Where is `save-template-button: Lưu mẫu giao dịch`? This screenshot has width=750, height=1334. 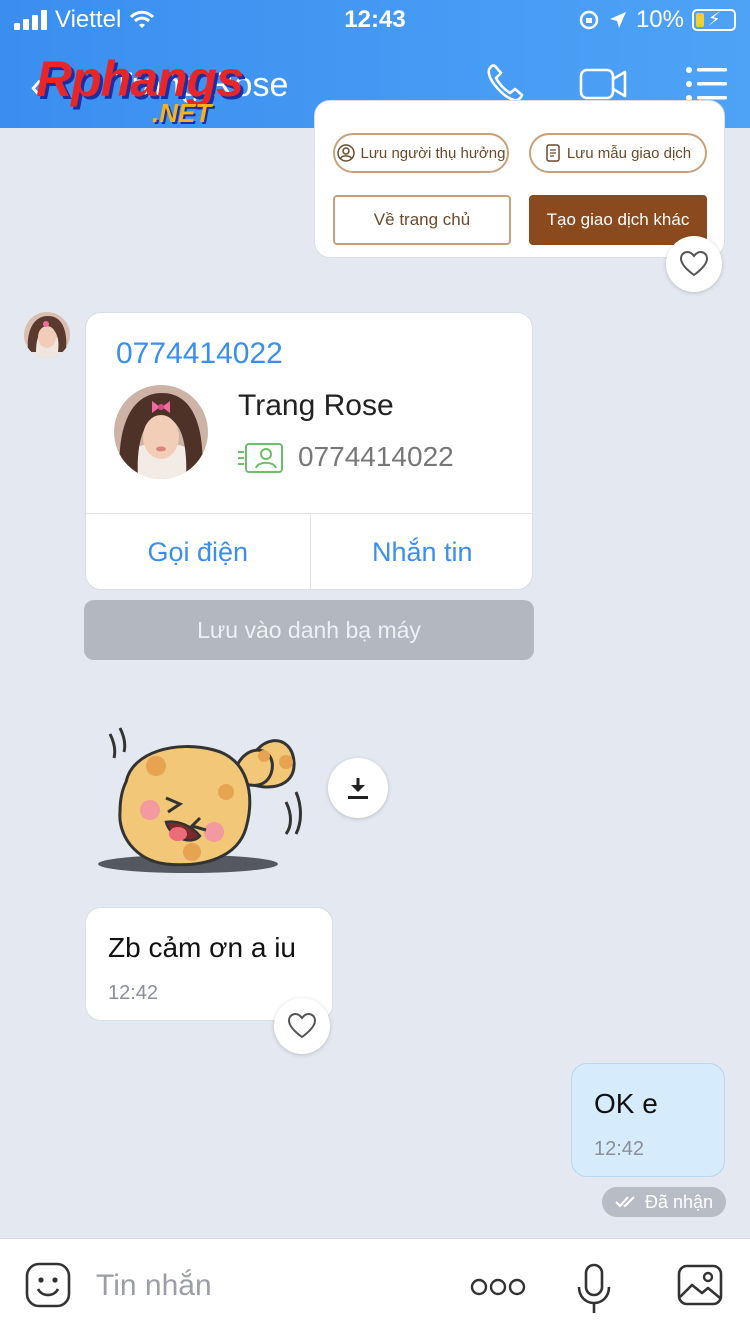 save-template-button: Lưu mẫu giao dịch is located at coordinates (618, 153).